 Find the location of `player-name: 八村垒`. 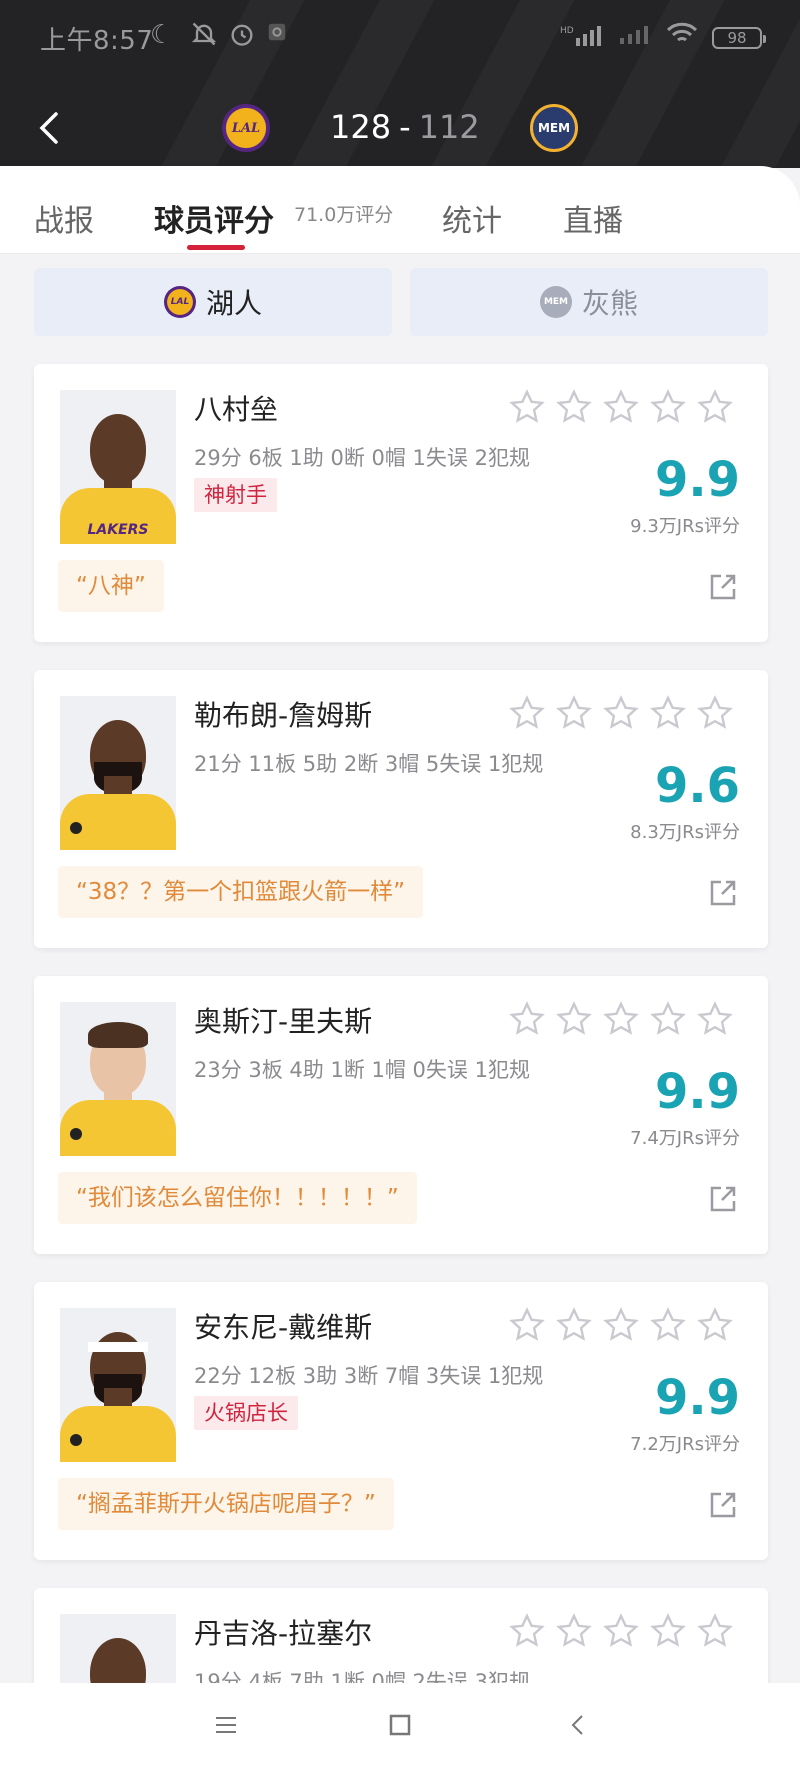

player-name: 八村垒 is located at coordinates (236, 409).